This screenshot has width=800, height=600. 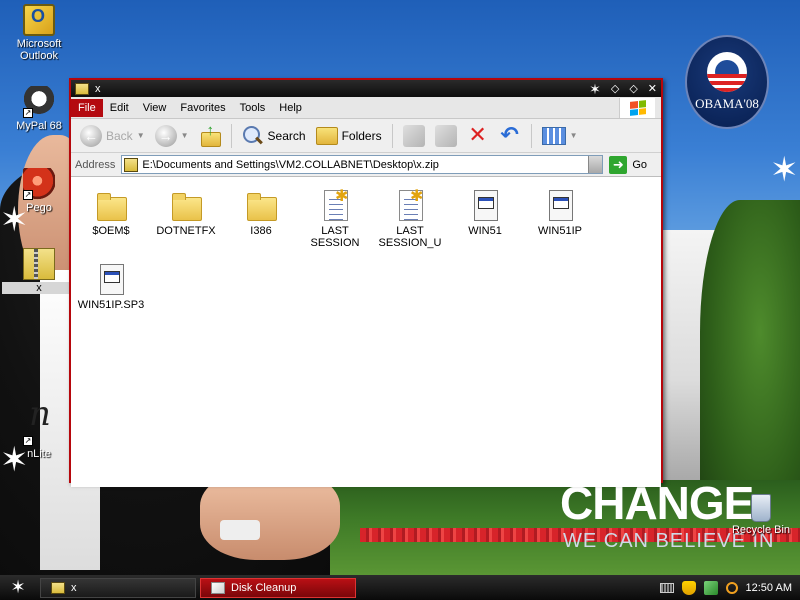 What do you see at coordinates (615, 89) in the screenshot?
I see `minimize-button: ◇` at bounding box center [615, 89].